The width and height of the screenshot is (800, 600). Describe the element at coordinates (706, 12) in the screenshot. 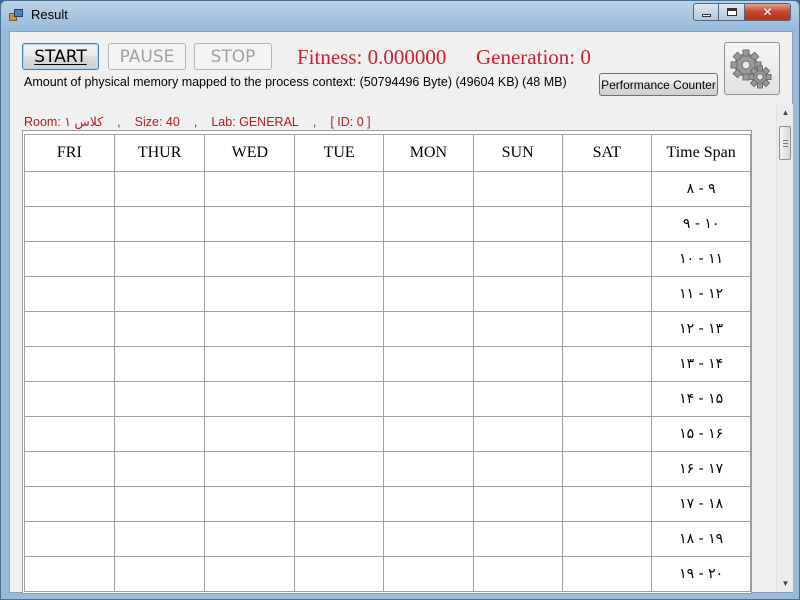

I see `minimize-button` at that location.